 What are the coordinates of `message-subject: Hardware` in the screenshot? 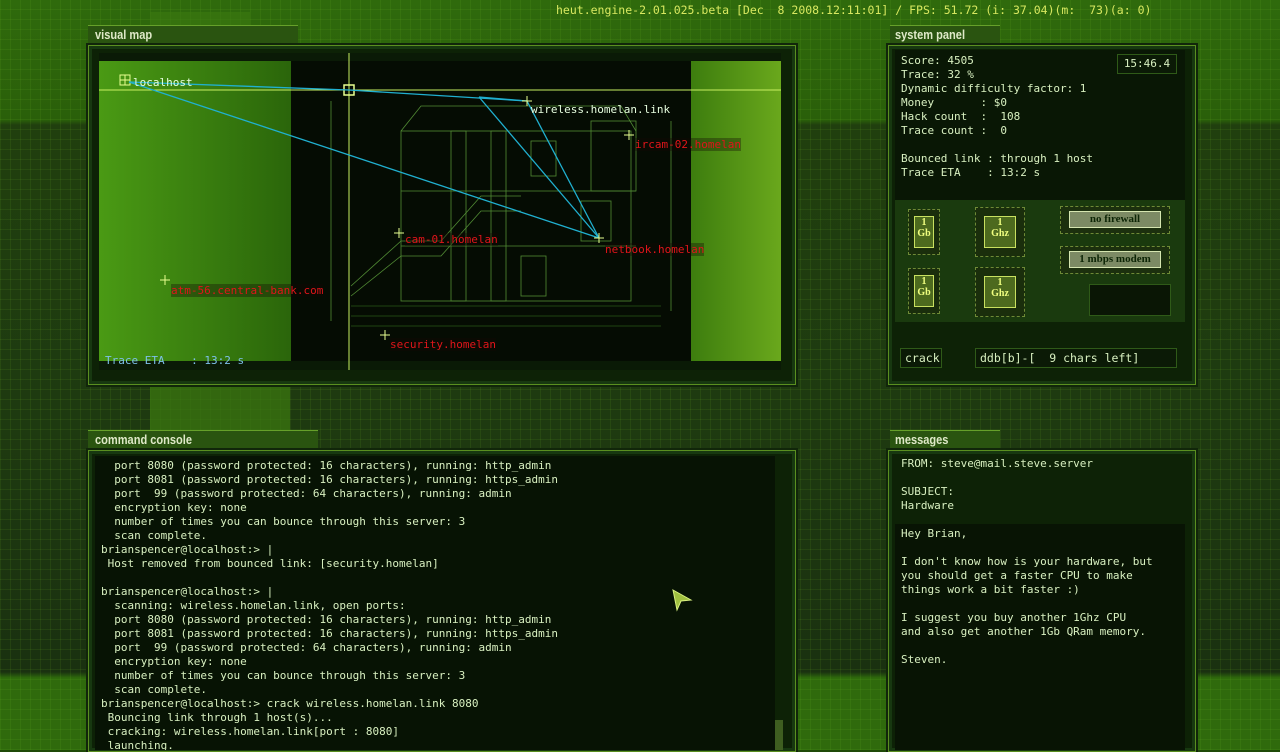 It's located at (927, 505).